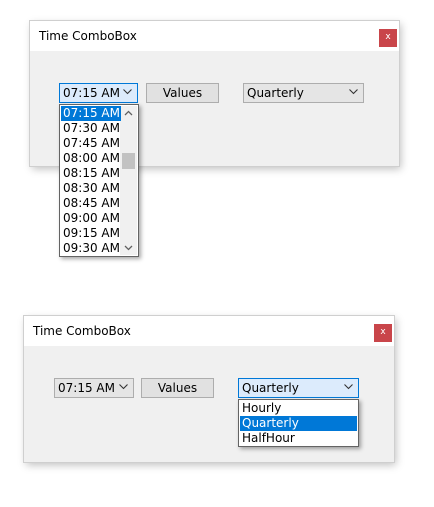 The width and height of the screenshot is (434, 507). I want to click on scroll-down-button, so click(128, 247).